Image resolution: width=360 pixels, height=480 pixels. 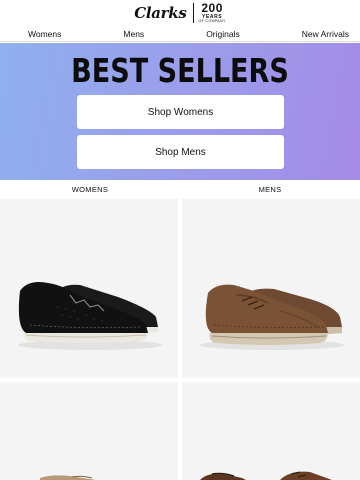 What do you see at coordinates (193, 13) in the screenshot?
I see `brand-divider` at bounding box center [193, 13].